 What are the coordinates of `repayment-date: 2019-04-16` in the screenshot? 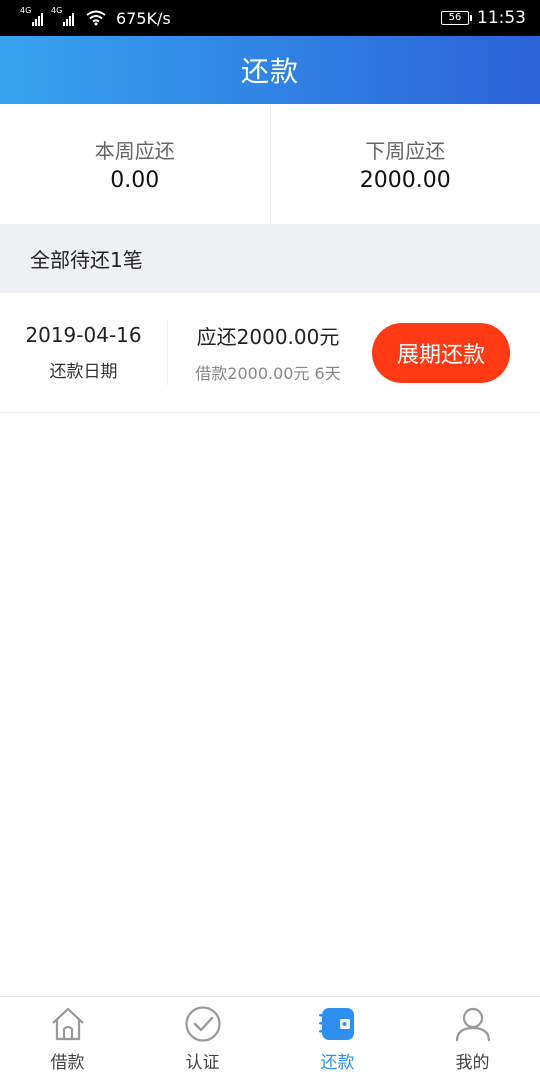 It's located at (83, 335).